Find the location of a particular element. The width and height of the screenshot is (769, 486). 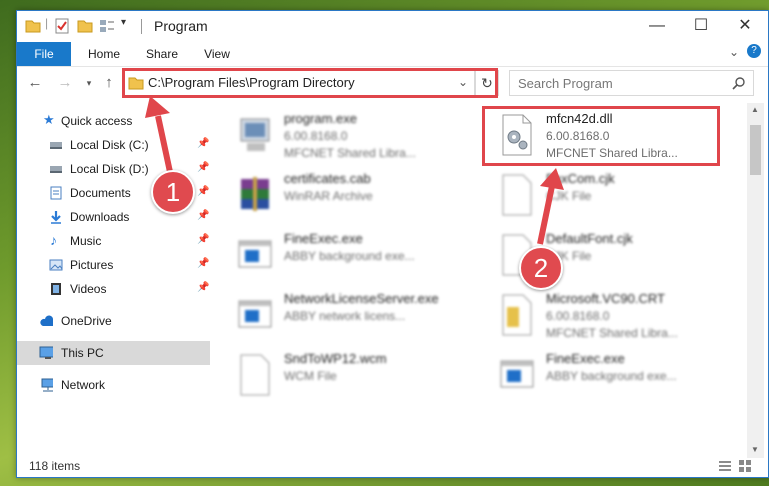

step-badge-2: 2 is located at coordinates (541, 268).